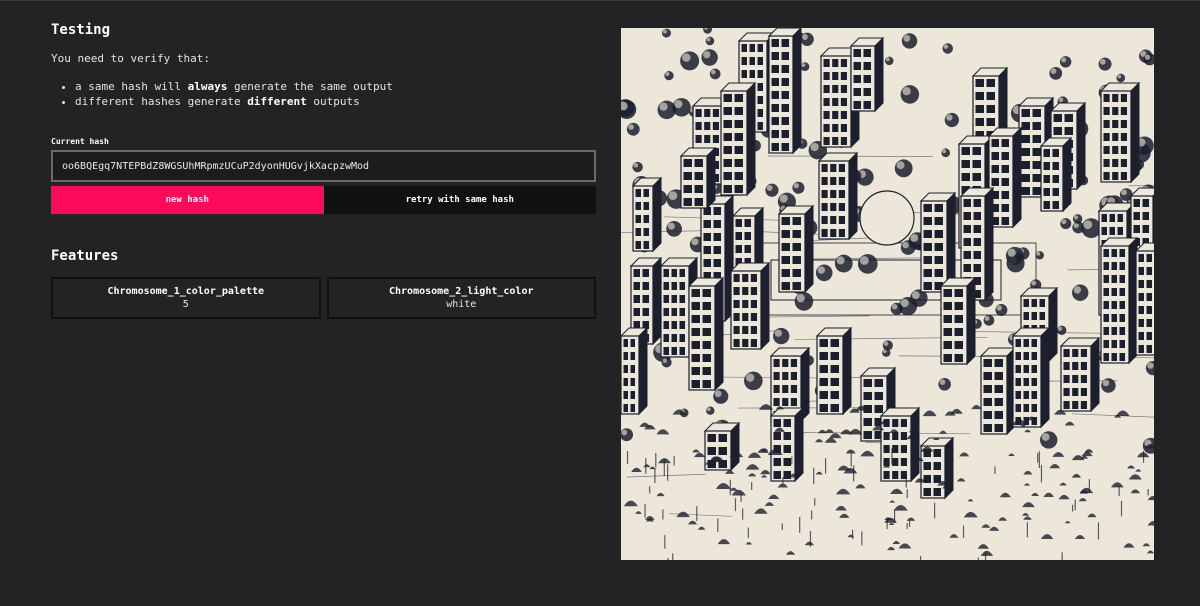 Image resolution: width=1200 pixels, height=606 pixels. I want to click on requirement-emphasis: always, so click(207, 86).